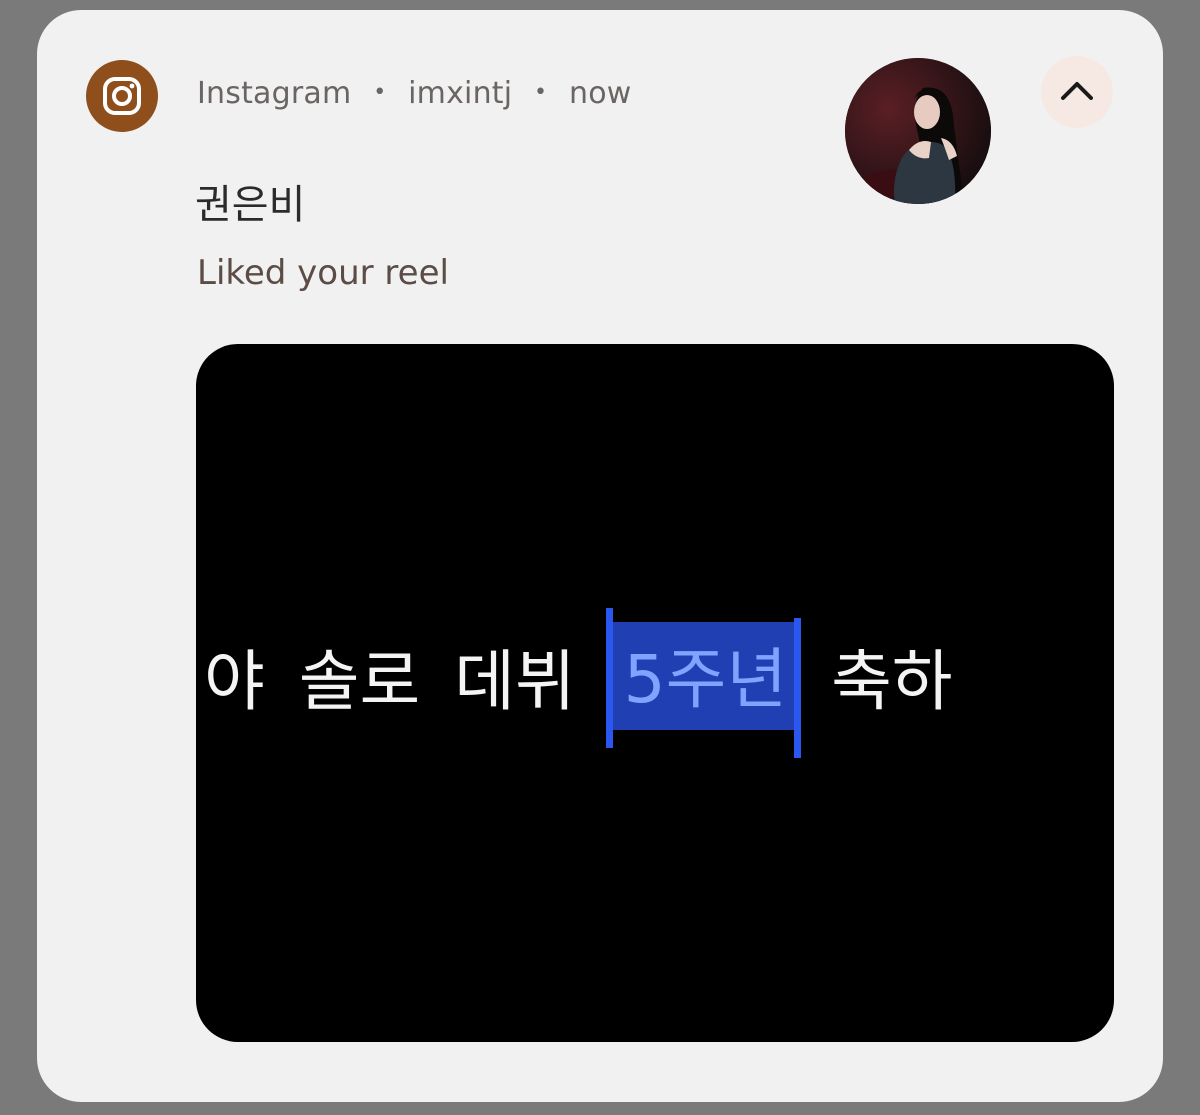  Describe the element at coordinates (600, 93) in the screenshot. I see `timestamp: now` at that location.